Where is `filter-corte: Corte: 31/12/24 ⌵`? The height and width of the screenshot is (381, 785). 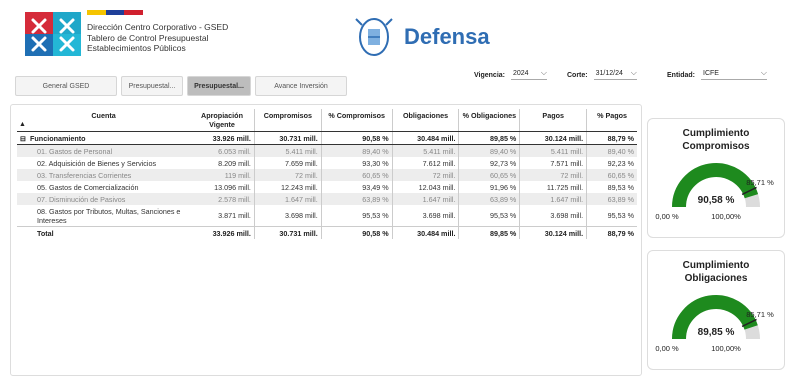 filter-corte: Corte: 31/12/24 ⌵ is located at coordinates (602, 74).